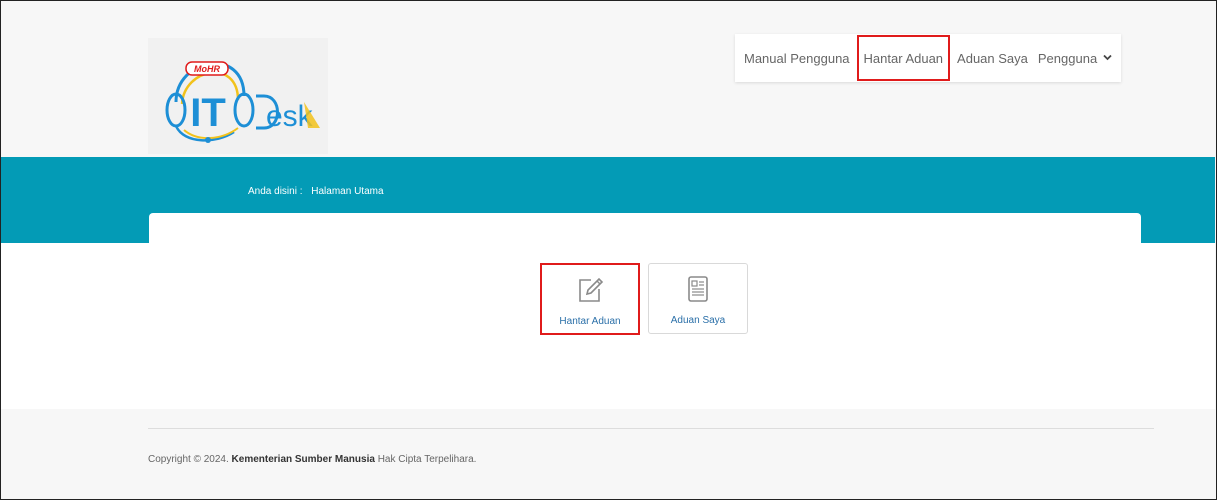 The image size is (1217, 500). What do you see at coordinates (1107, 58) in the screenshot?
I see `chevron-down-icon` at bounding box center [1107, 58].